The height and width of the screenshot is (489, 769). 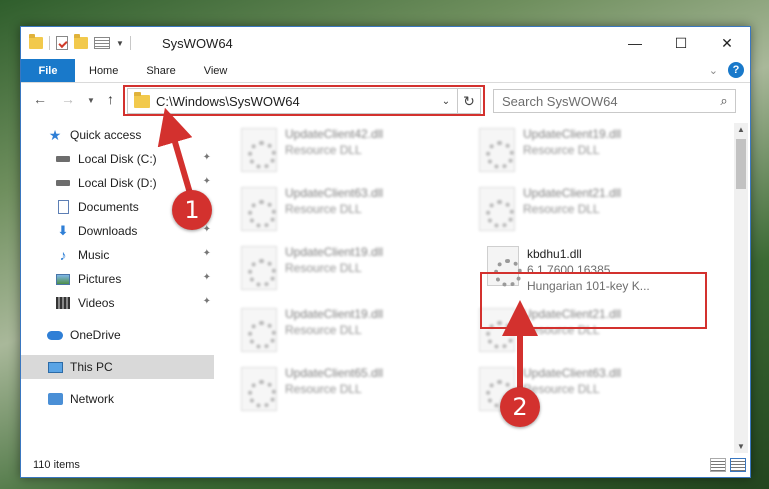 What do you see at coordinates (741, 129) in the screenshot?
I see `scroll-up-icon: ▲` at bounding box center [741, 129].